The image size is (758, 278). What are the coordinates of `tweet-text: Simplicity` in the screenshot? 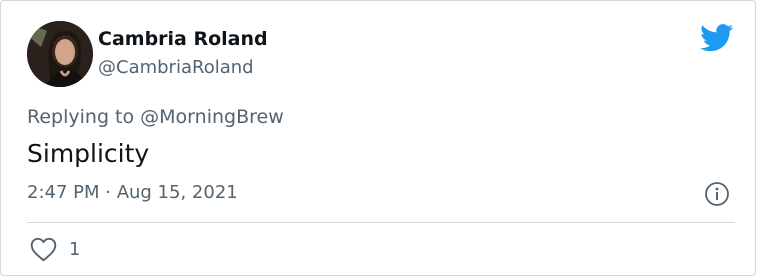 It's located at (88, 153).